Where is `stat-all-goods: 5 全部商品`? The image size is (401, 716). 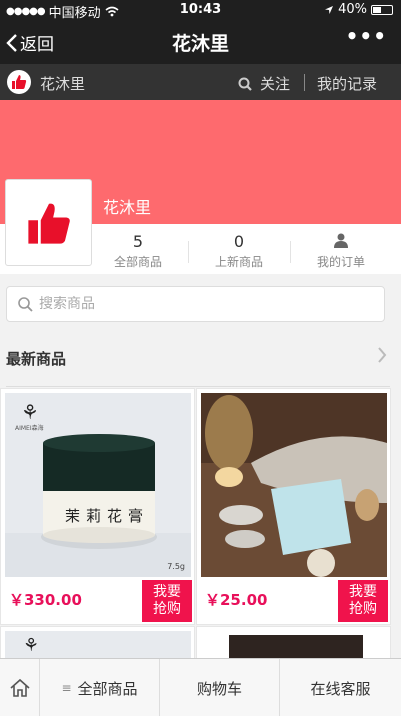
stat-all-goods: 5 全部商品 is located at coordinates (138, 247).